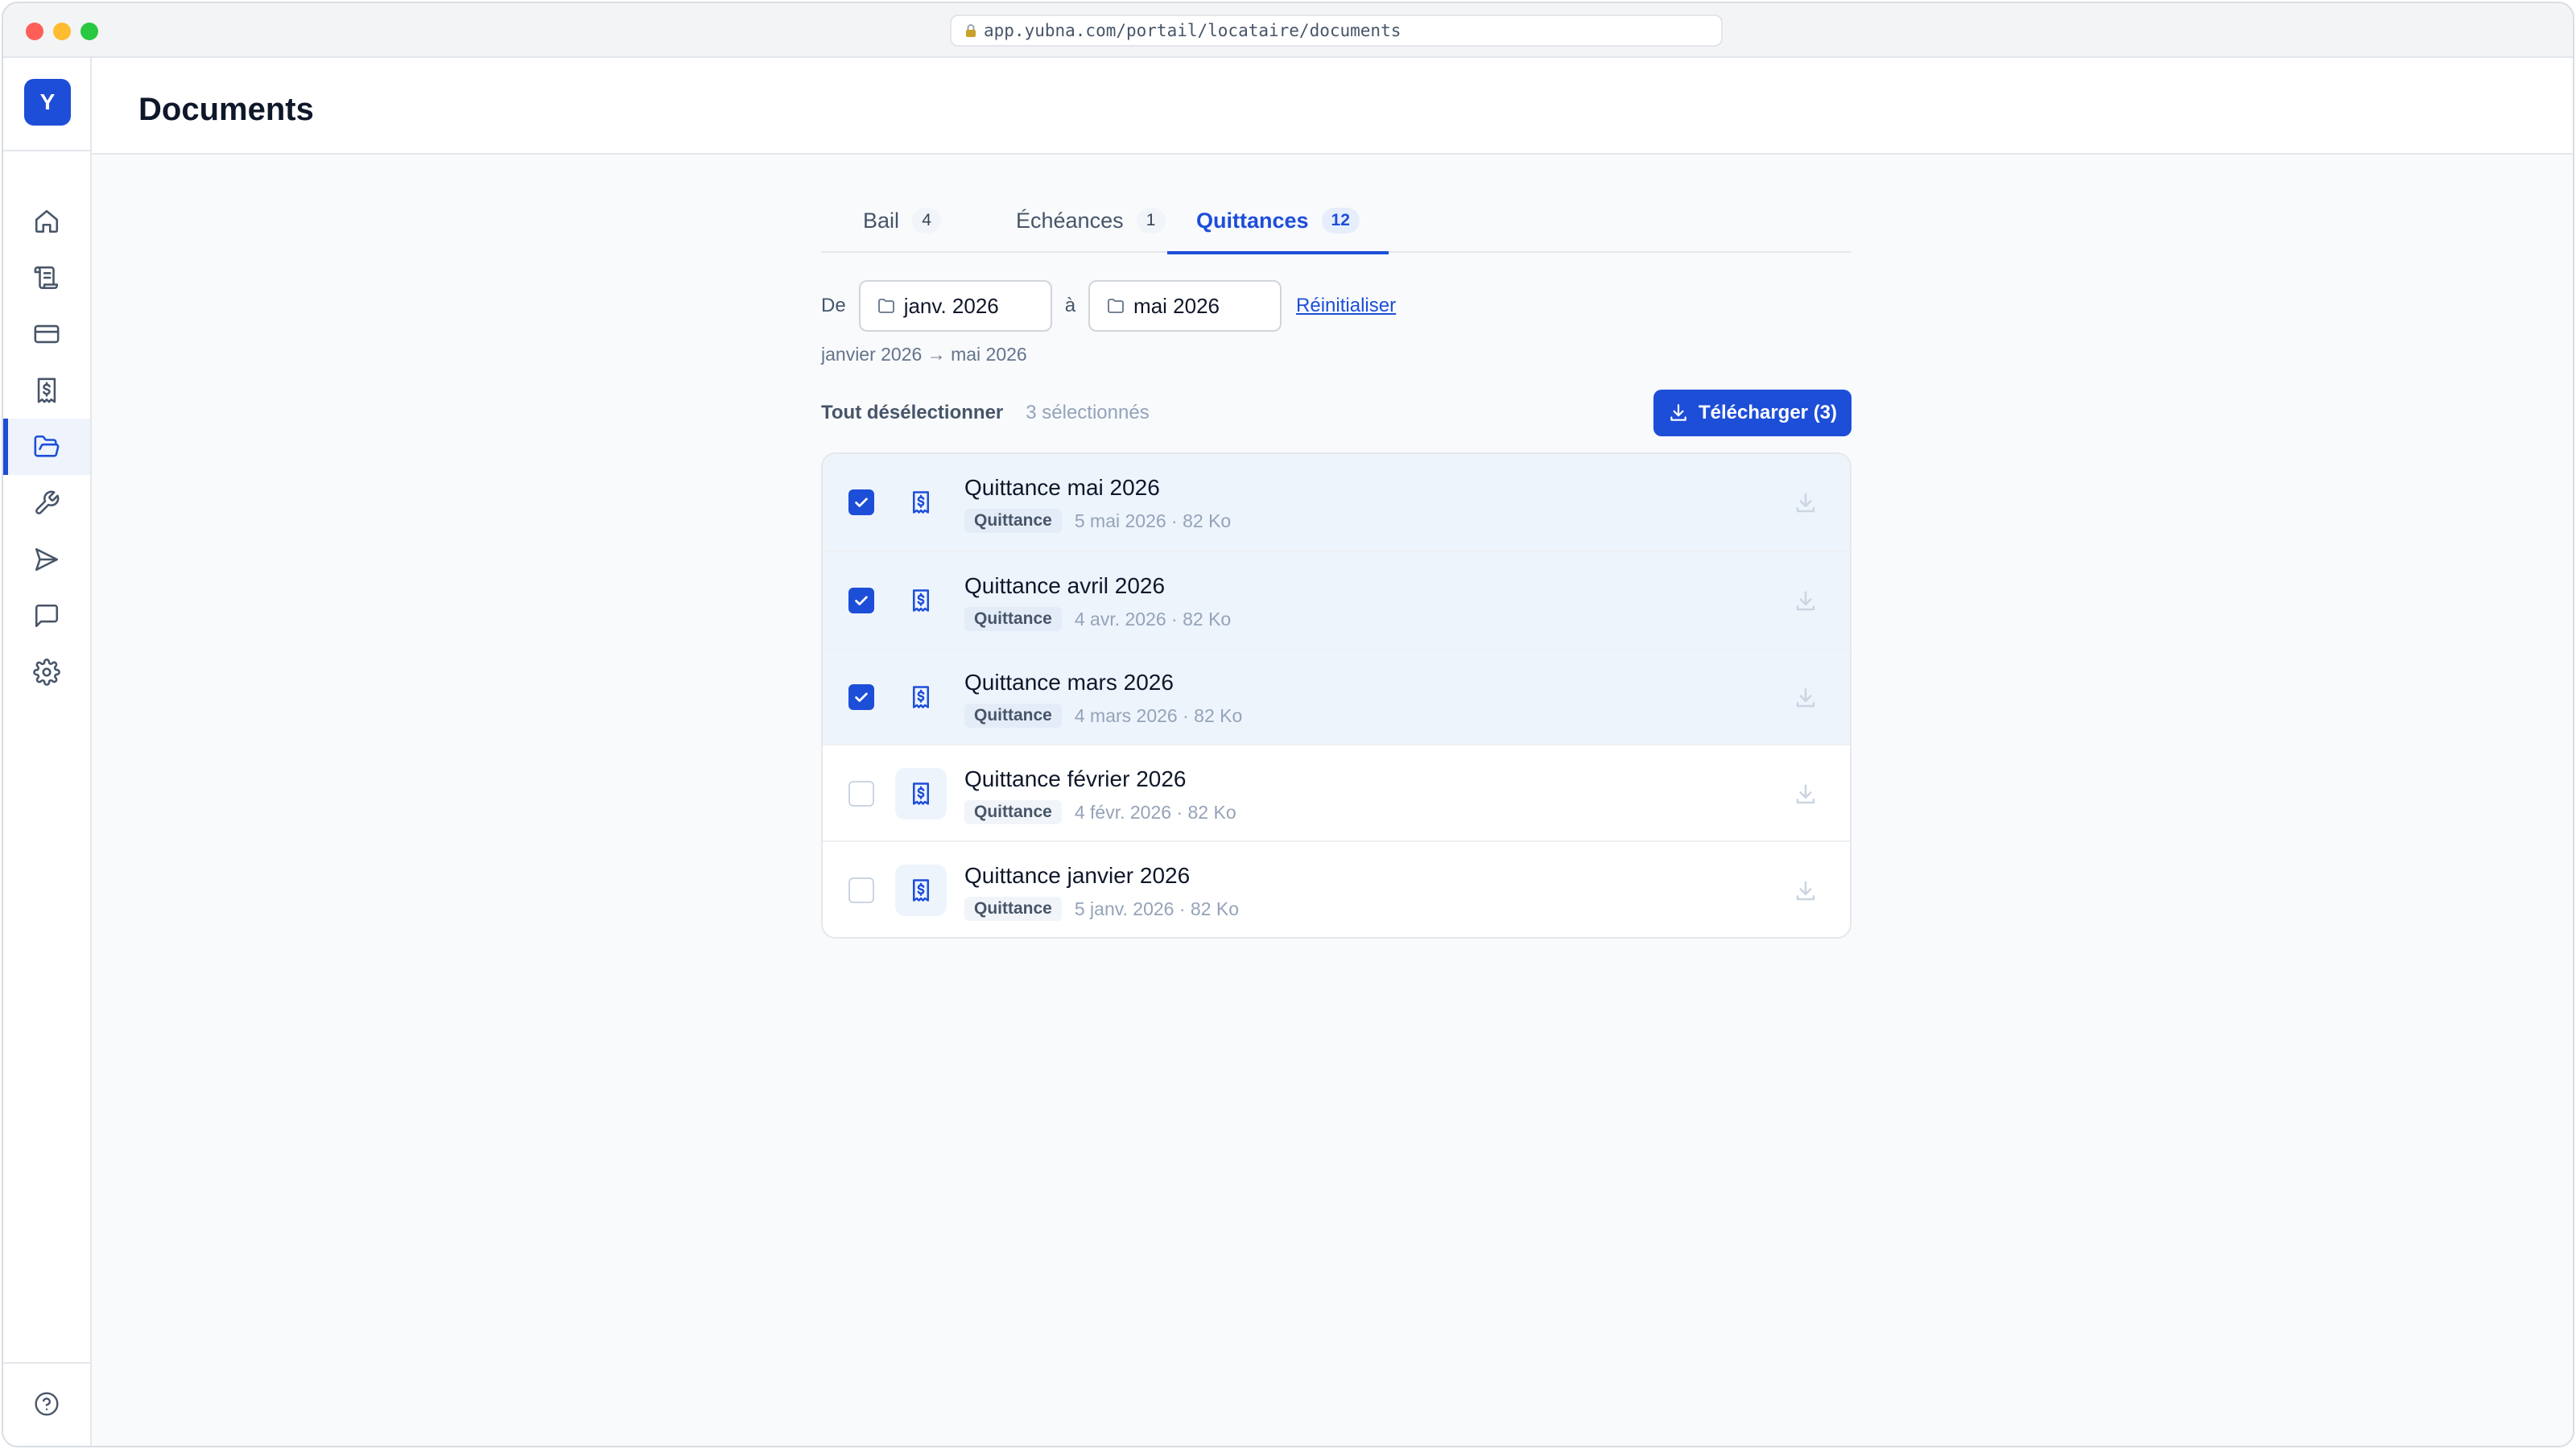 This screenshot has height=1449, width=2576. Describe the element at coordinates (912, 413) in the screenshot. I see `deselect-all-button: Tout désélectionner` at that location.